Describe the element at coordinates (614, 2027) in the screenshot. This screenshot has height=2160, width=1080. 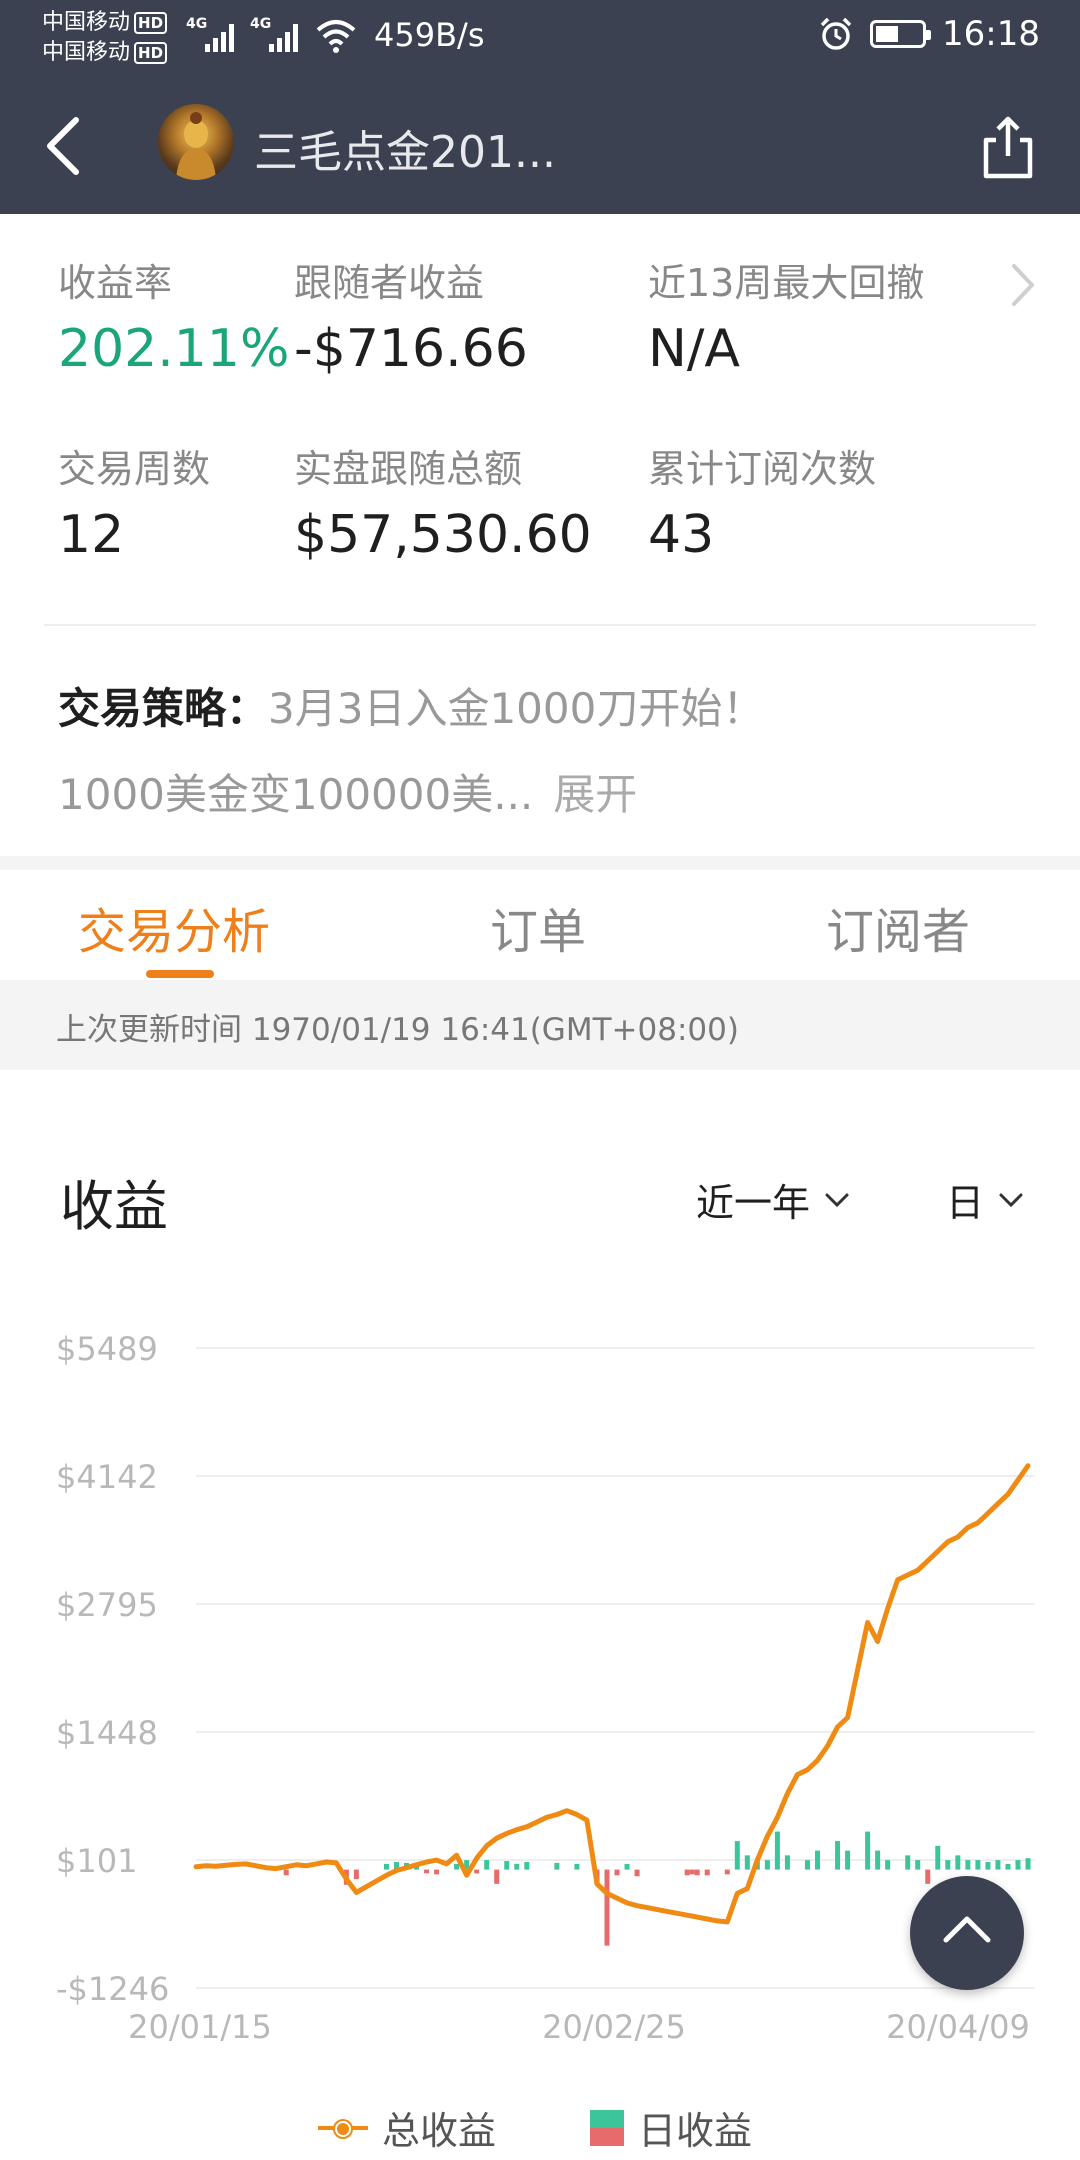
I see `x-tick-label: 20/02/25` at that location.